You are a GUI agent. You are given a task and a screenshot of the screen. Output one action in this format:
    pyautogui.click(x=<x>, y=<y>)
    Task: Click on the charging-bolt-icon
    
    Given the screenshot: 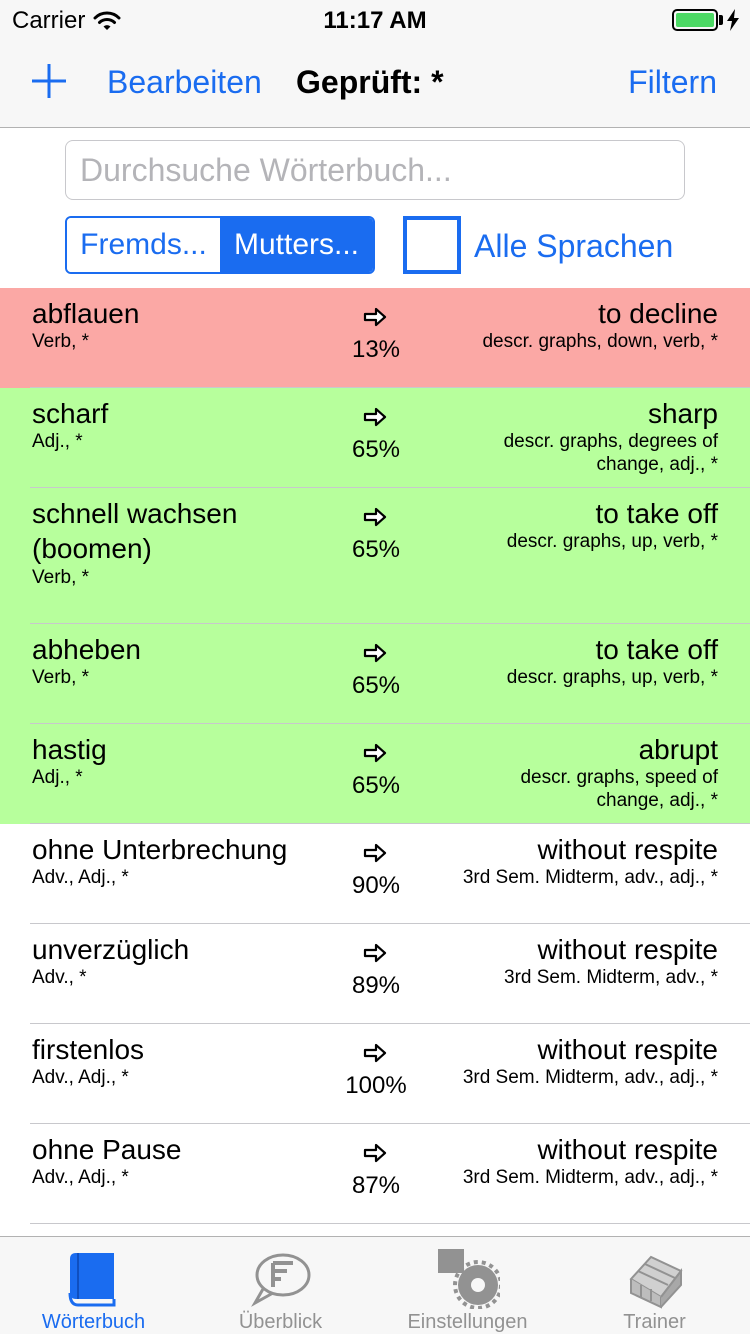 What is the action you would take?
    pyautogui.click(x=733, y=20)
    